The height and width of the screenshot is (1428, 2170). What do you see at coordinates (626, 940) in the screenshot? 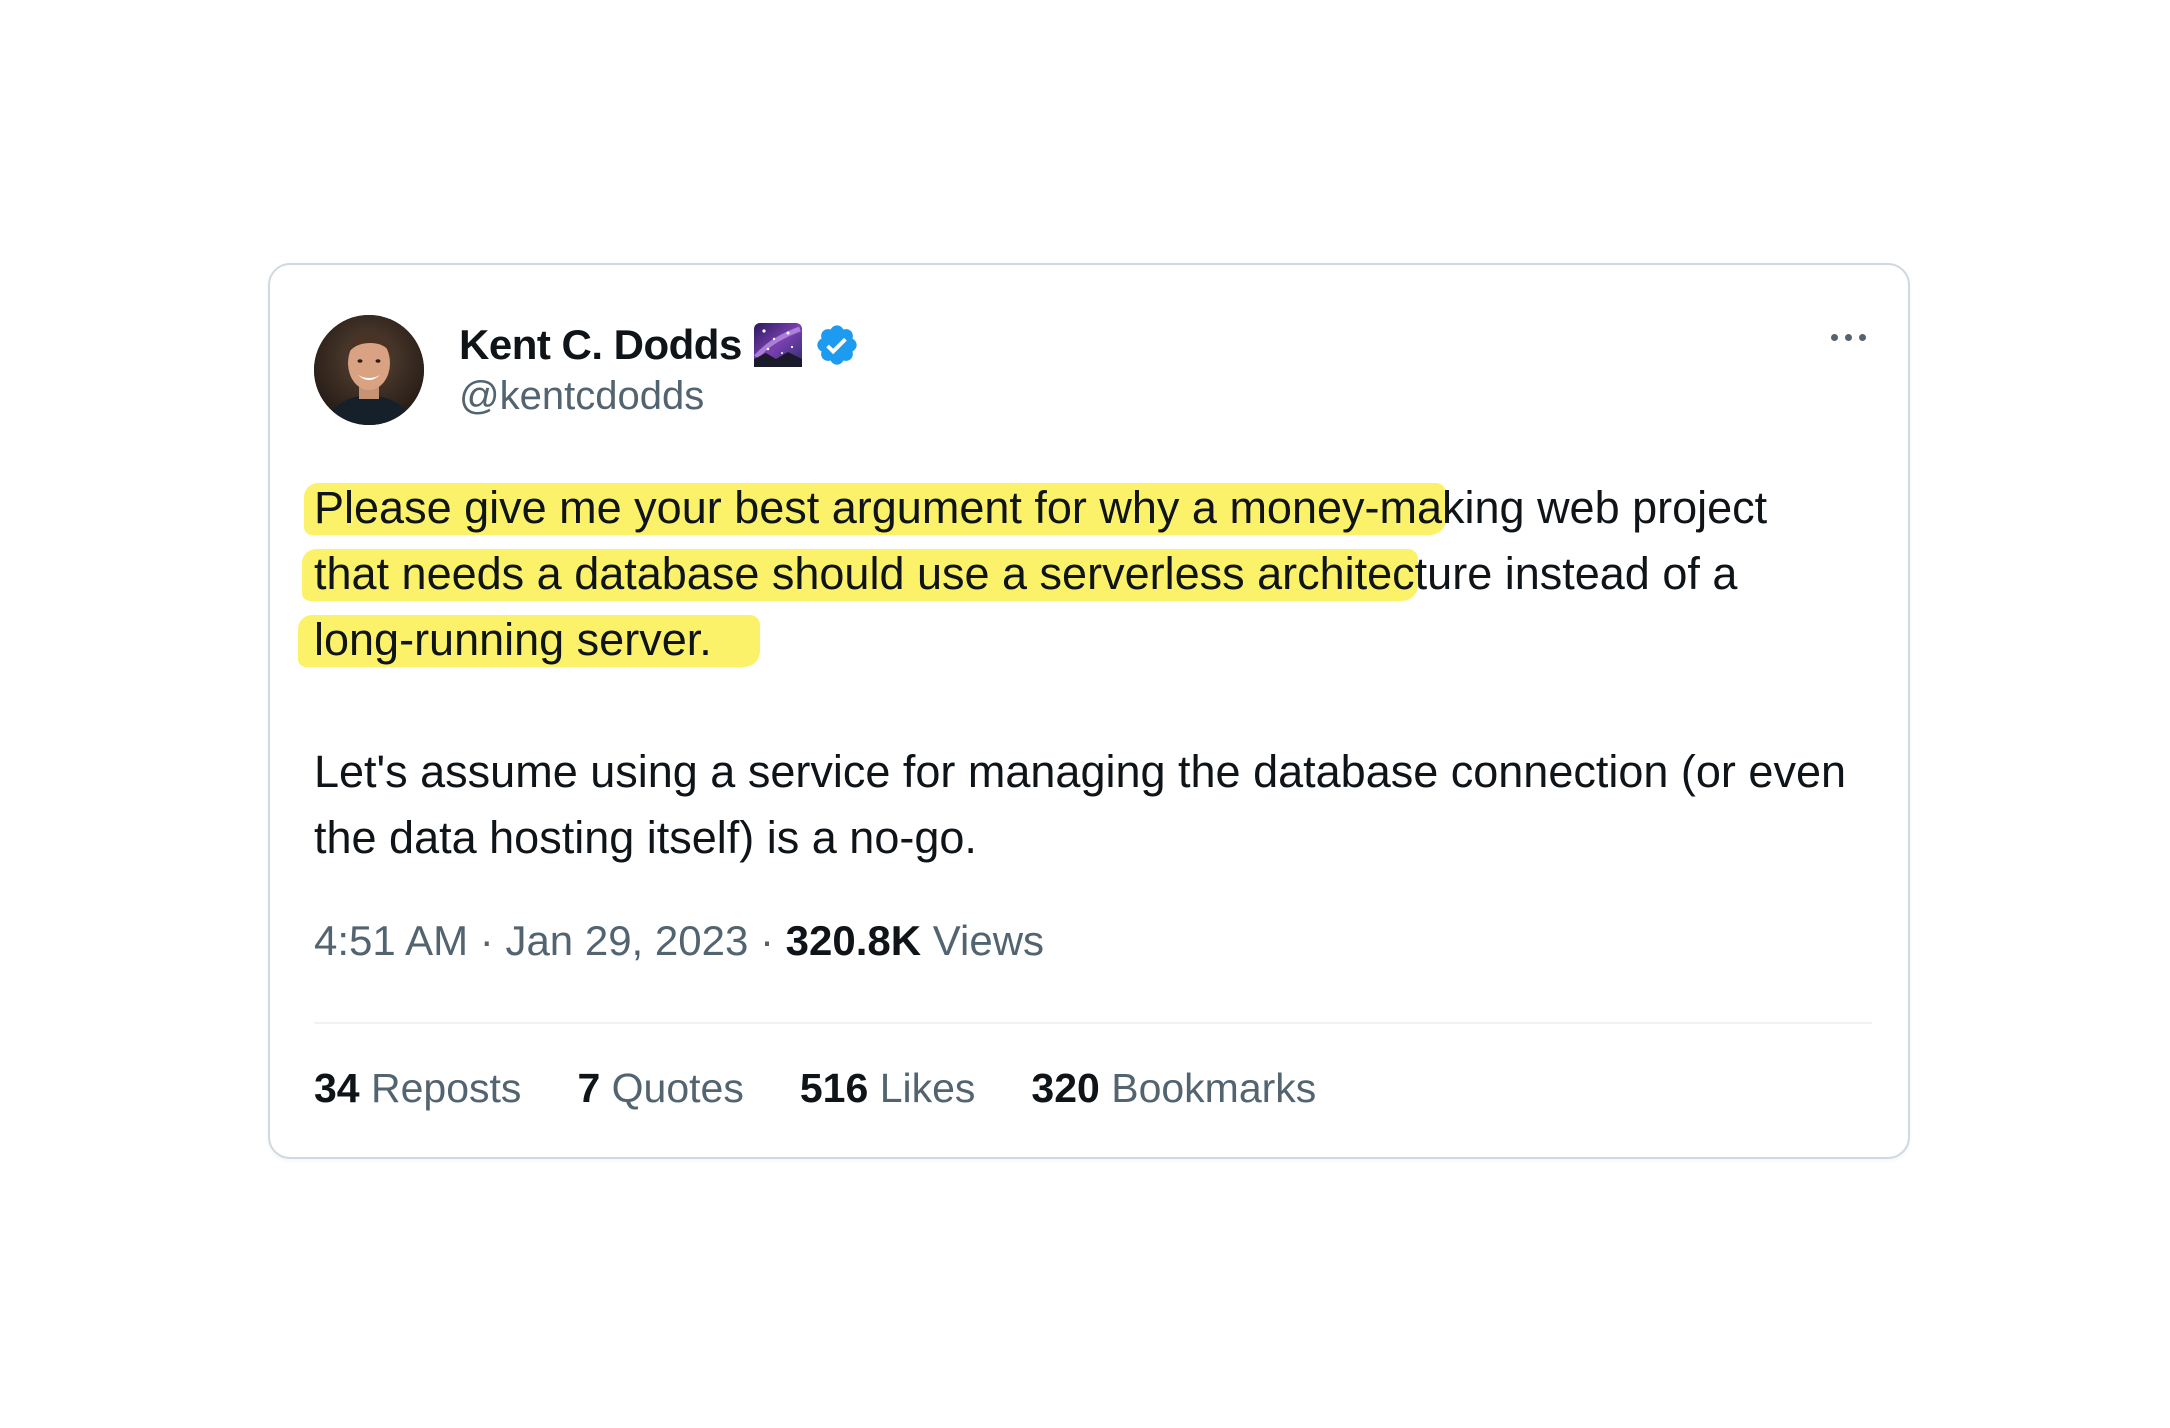
I see `tweet-date: Jan 29, 2023` at bounding box center [626, 940].